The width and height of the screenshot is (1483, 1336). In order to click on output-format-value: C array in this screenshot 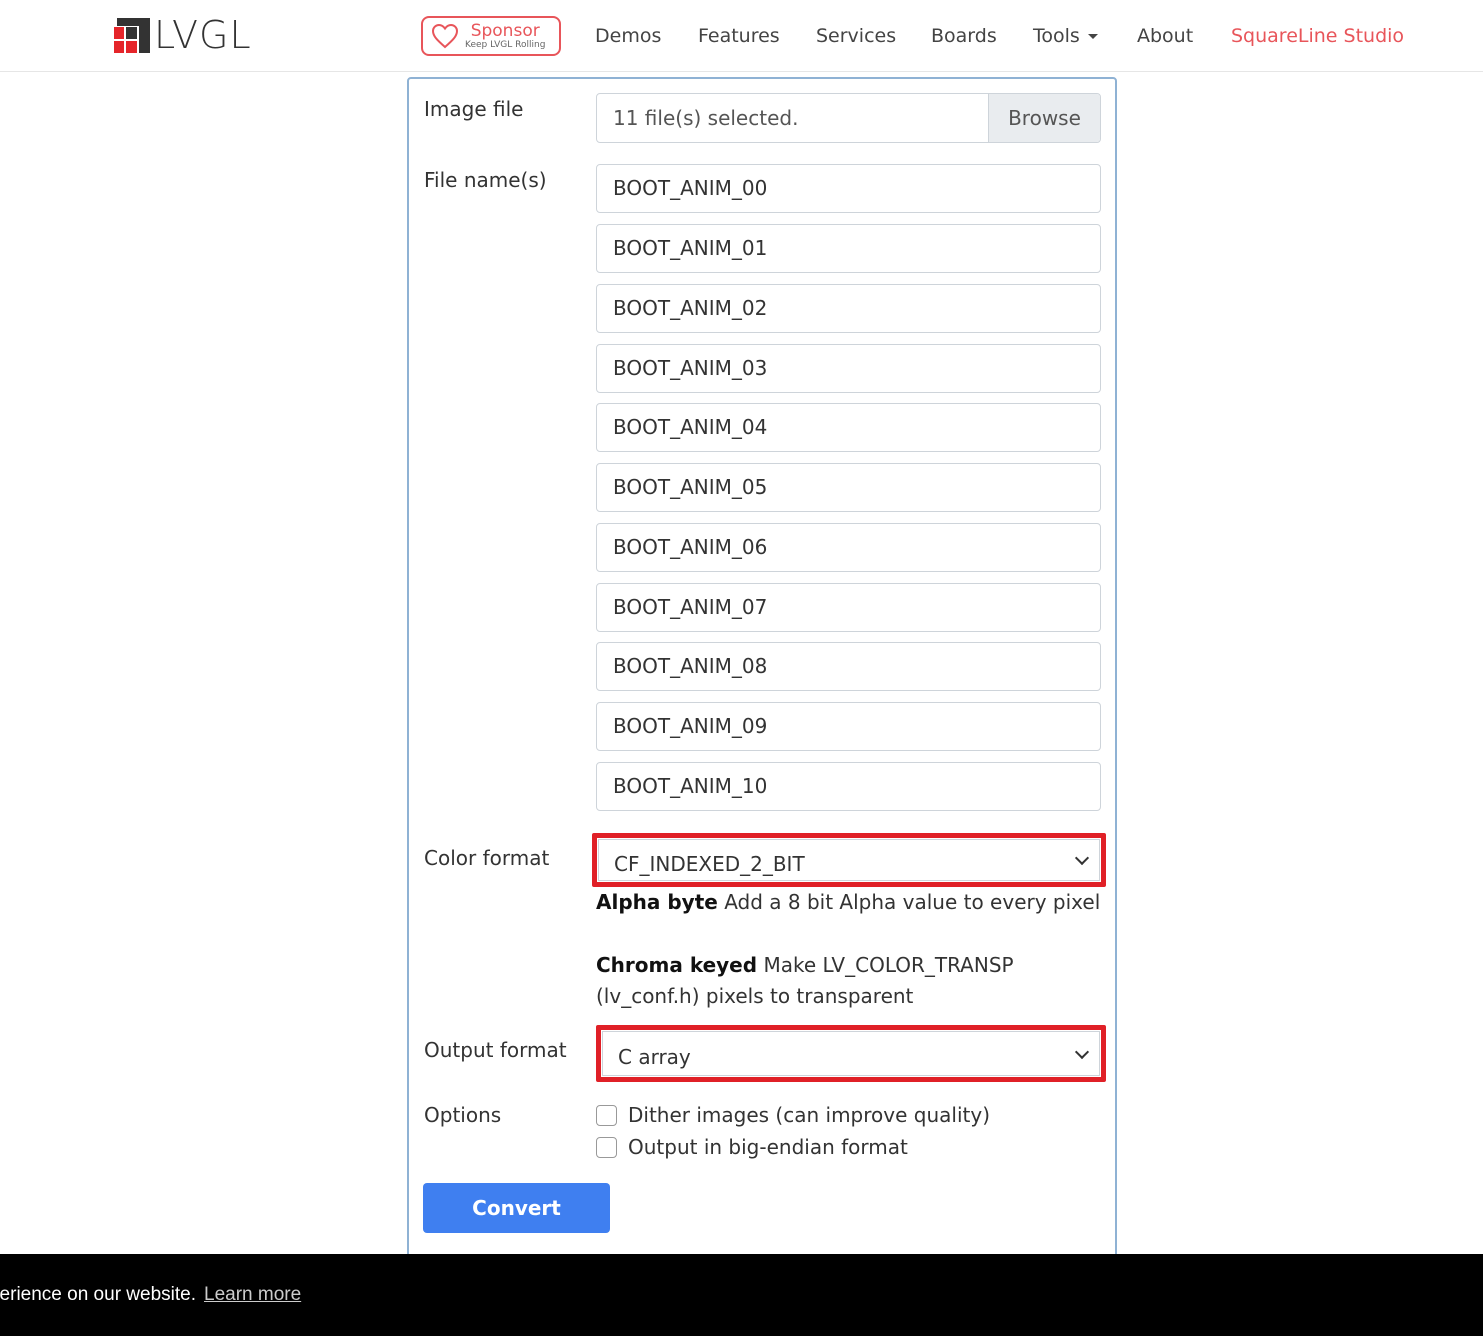, I will do `click(654, 1057)`.